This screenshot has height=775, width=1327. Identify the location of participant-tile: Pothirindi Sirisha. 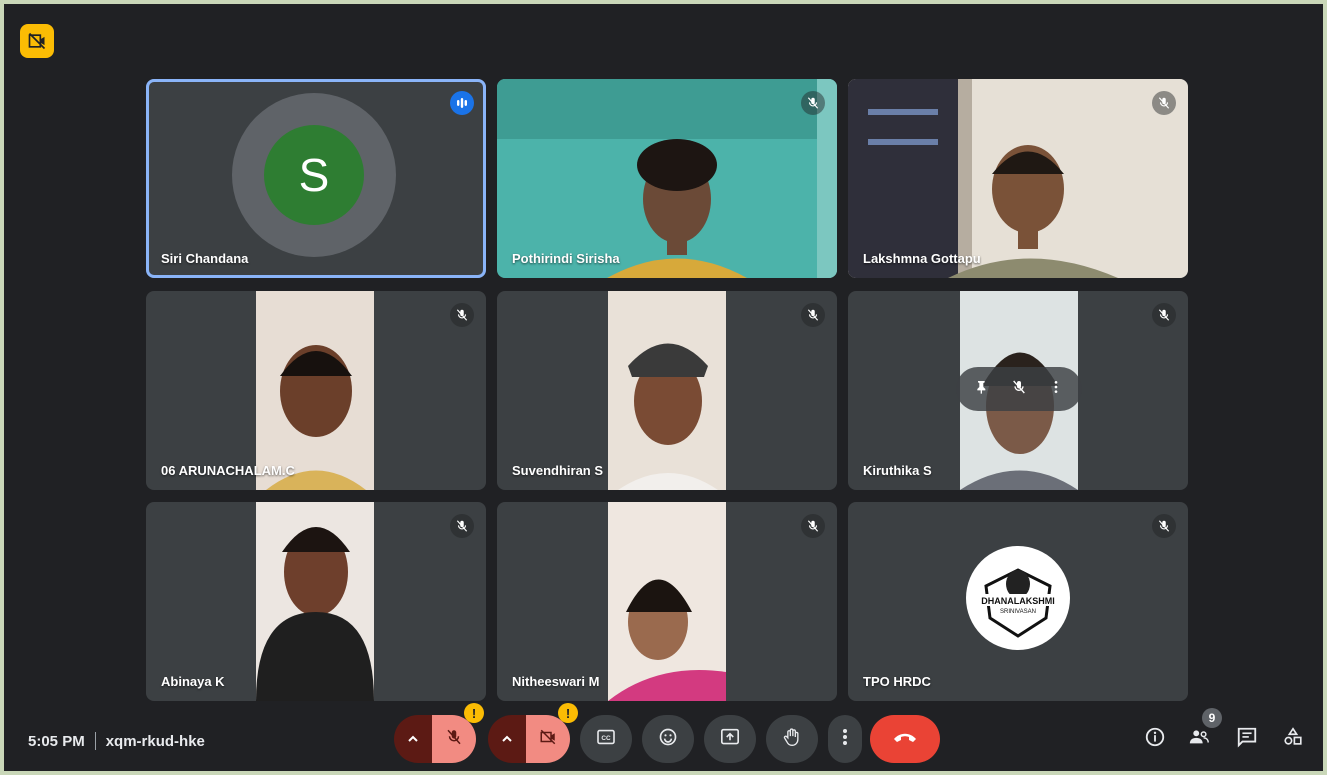
(667, 178).